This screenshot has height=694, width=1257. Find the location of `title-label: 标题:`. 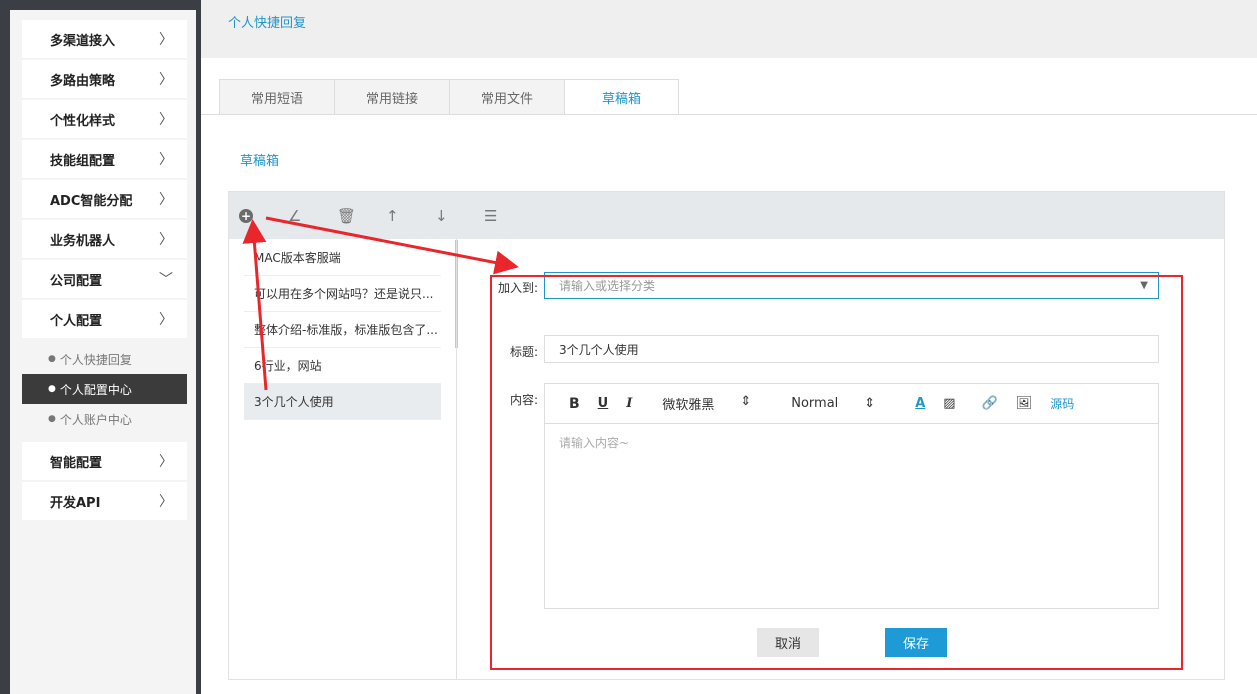

title-label: 标题: is located at coordinates (524, 352).